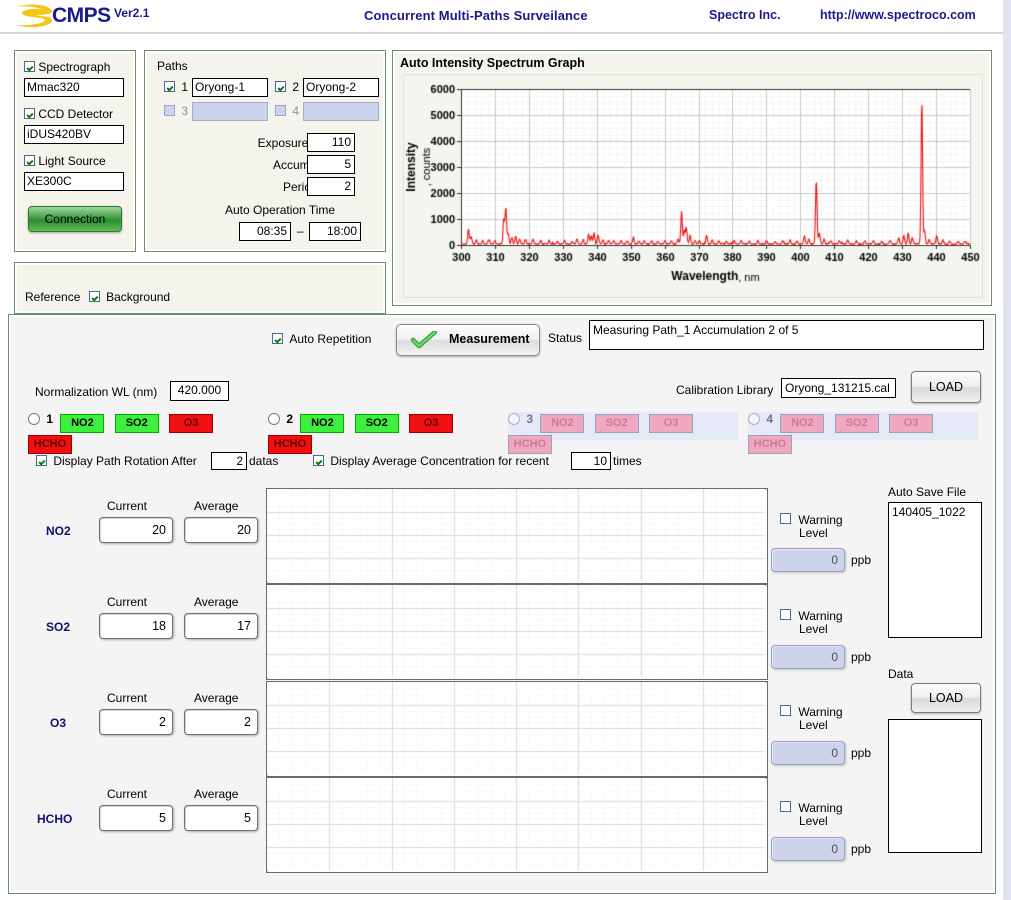 Image resolution: width=1011 pixels, height=900 pixels. Describe the element at coordinates (290, 419) in the screenshot. I see `path-2-status-number: 2` at that location.